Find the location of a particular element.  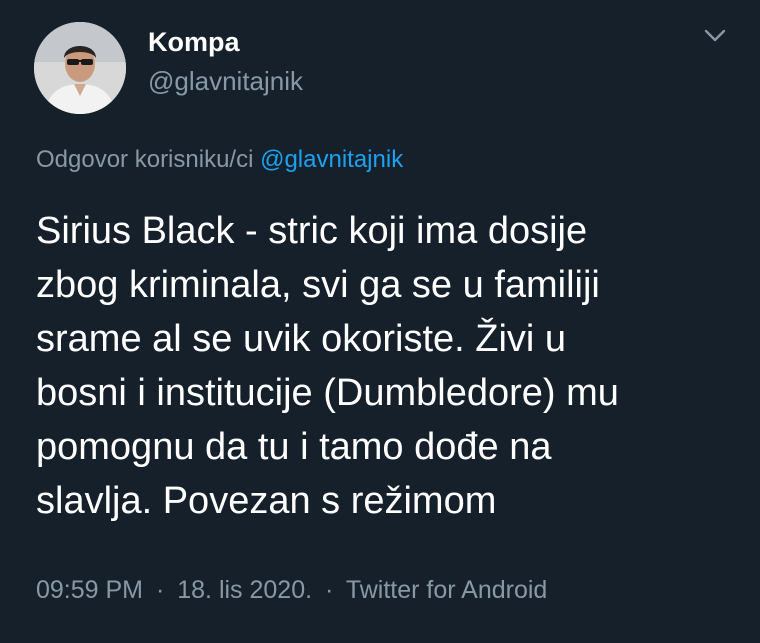

reply-prefix: Odgovor korisniku/ci is located at coordinates (145, 159).